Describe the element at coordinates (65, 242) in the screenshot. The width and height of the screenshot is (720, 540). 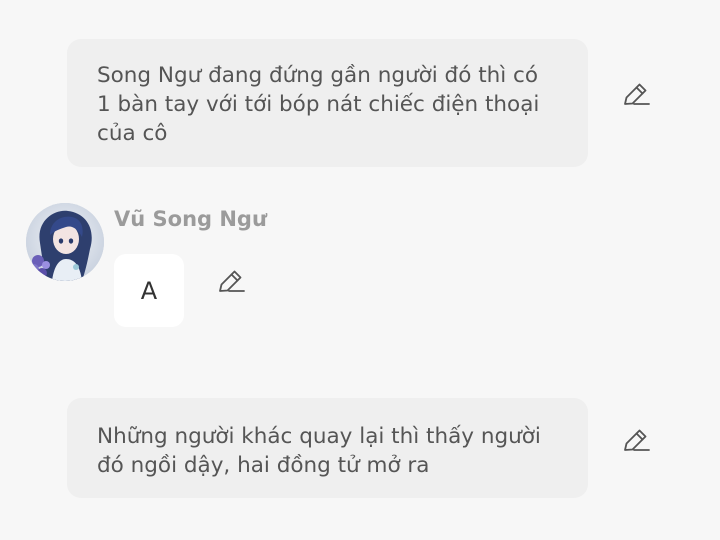
I see `avatar` at that location.